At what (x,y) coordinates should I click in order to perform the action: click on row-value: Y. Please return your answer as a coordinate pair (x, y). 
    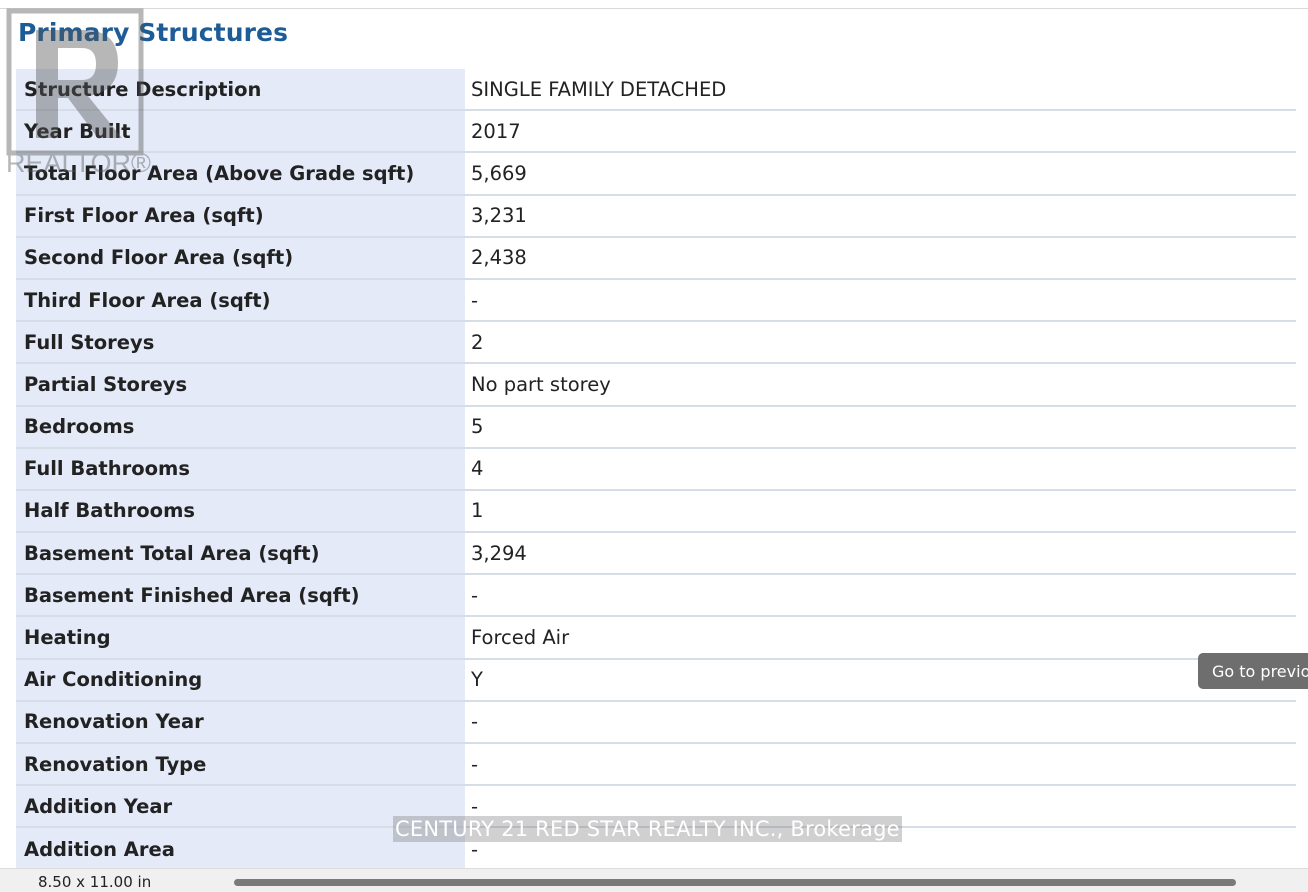
    Looking at the image, I should click on (880, 679).